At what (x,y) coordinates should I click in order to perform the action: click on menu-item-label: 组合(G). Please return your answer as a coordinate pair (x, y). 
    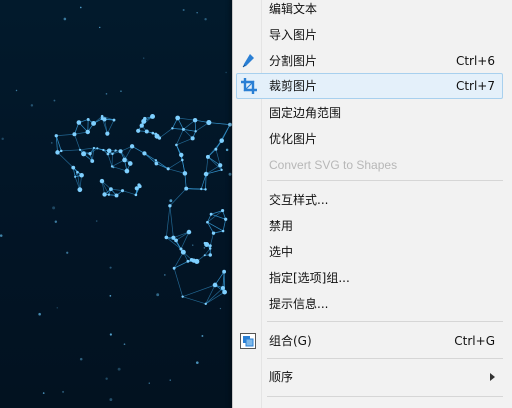
    Looking at the image, I should click on (290, 341).